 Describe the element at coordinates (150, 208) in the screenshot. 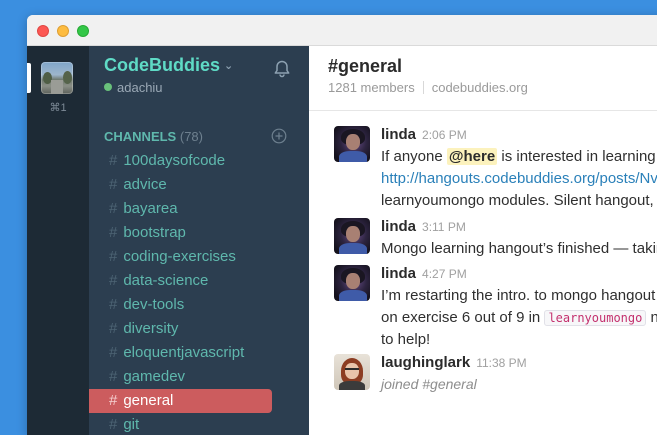

I see `sidebar-item-label: bayarea` at that location.